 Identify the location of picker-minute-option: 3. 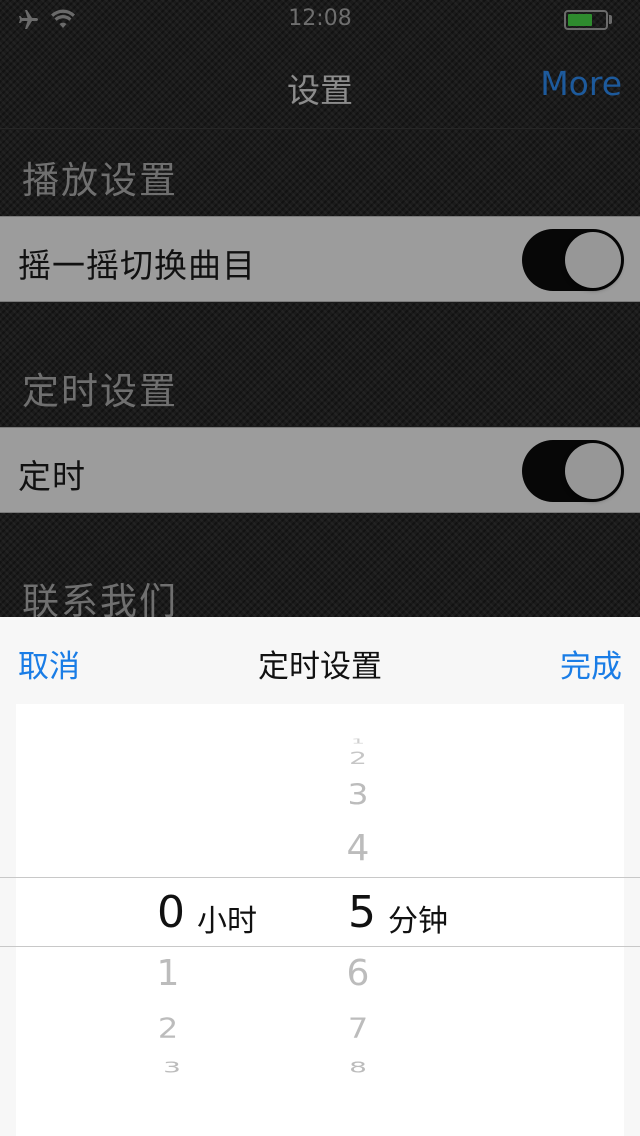
(358, 794).